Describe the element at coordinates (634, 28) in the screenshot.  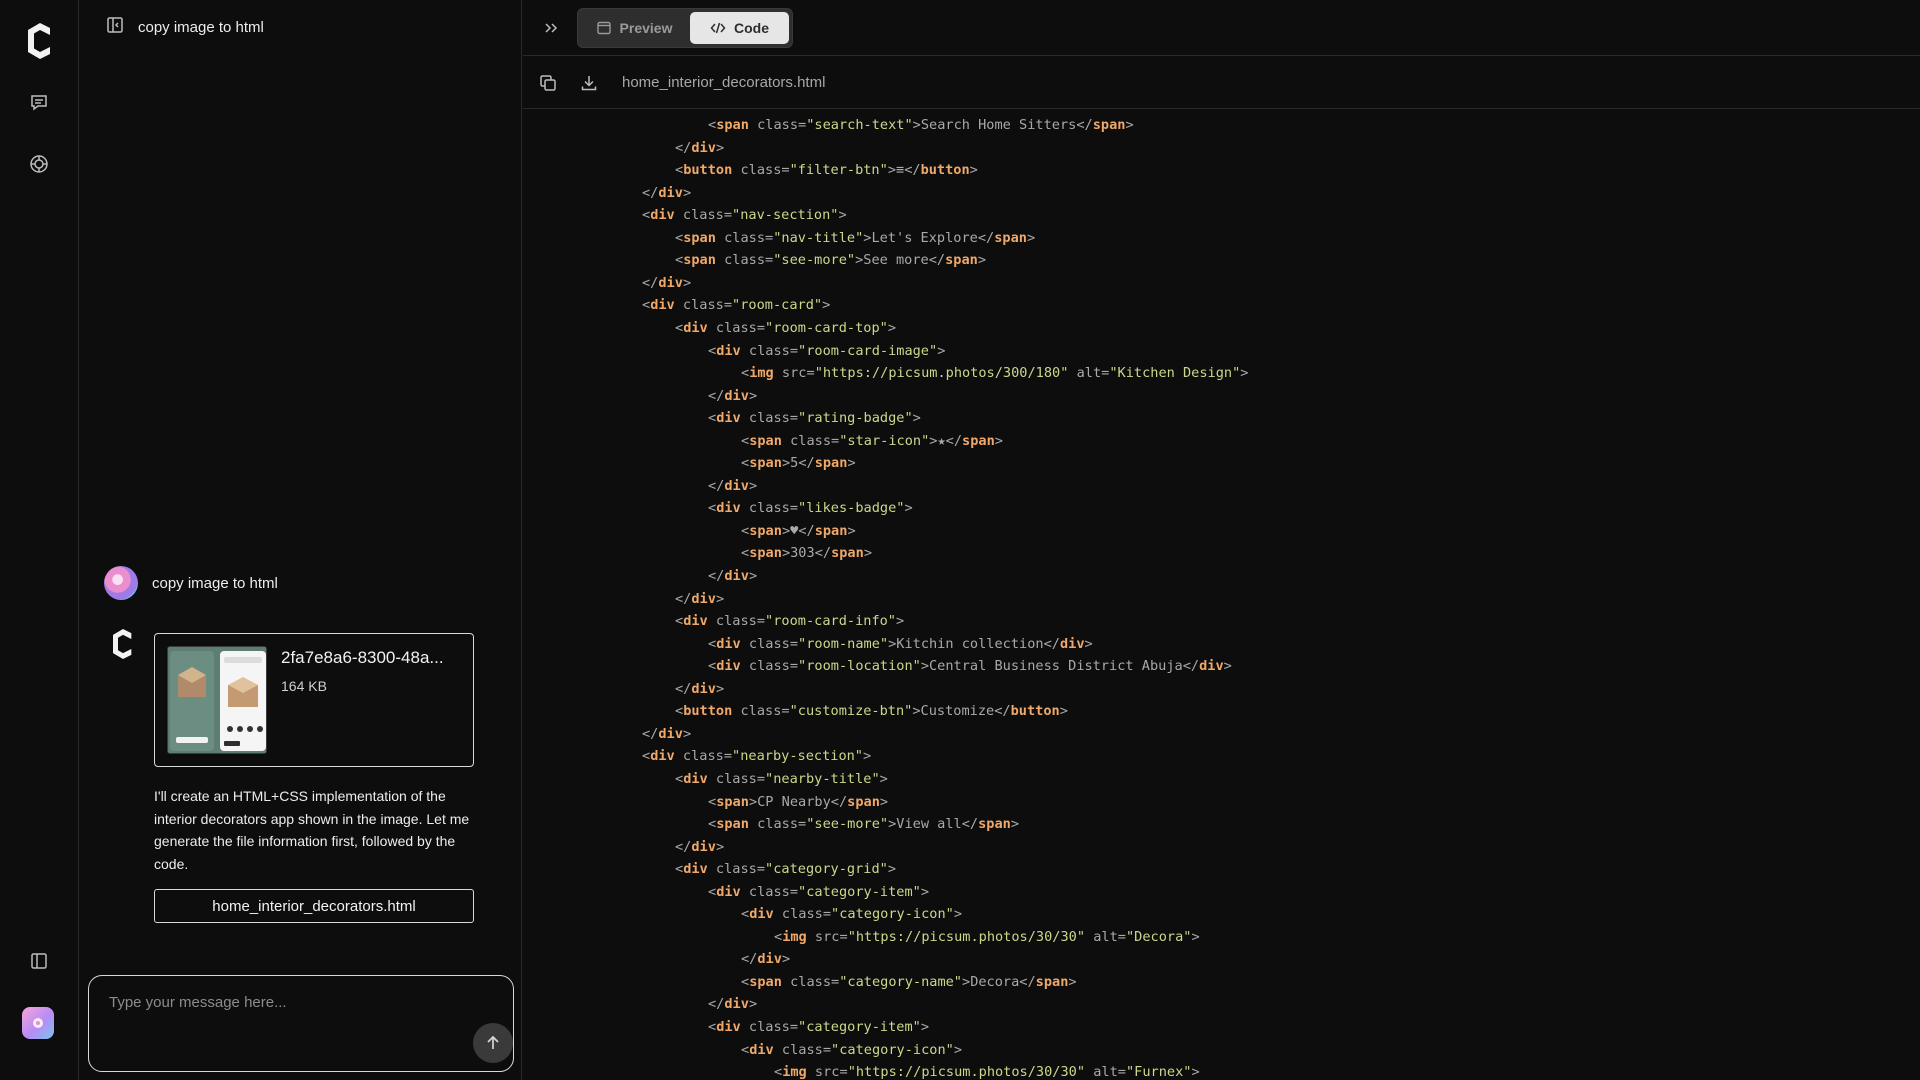
I see `tab-preview: Preview` at that location.